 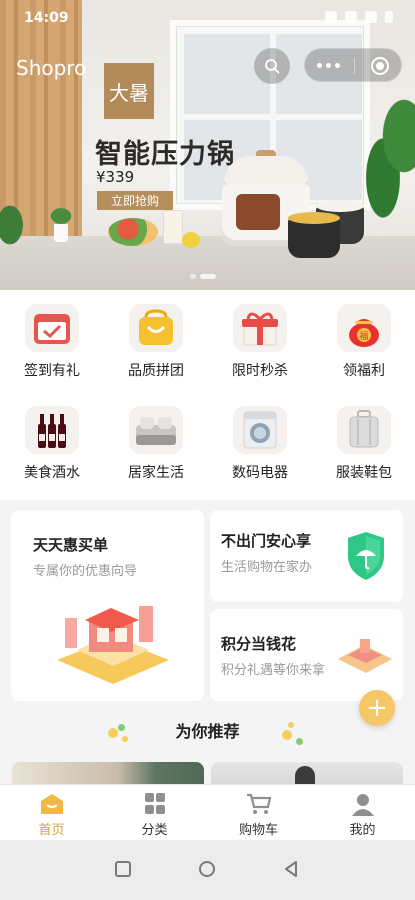 I want to click on wifi-icon, so click(x=371, y=17).